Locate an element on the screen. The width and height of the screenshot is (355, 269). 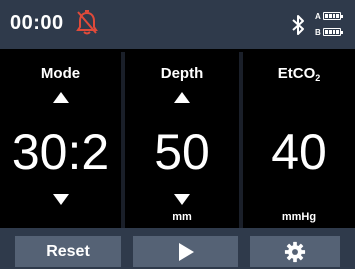
play-button is located at coordinates (185, 251).